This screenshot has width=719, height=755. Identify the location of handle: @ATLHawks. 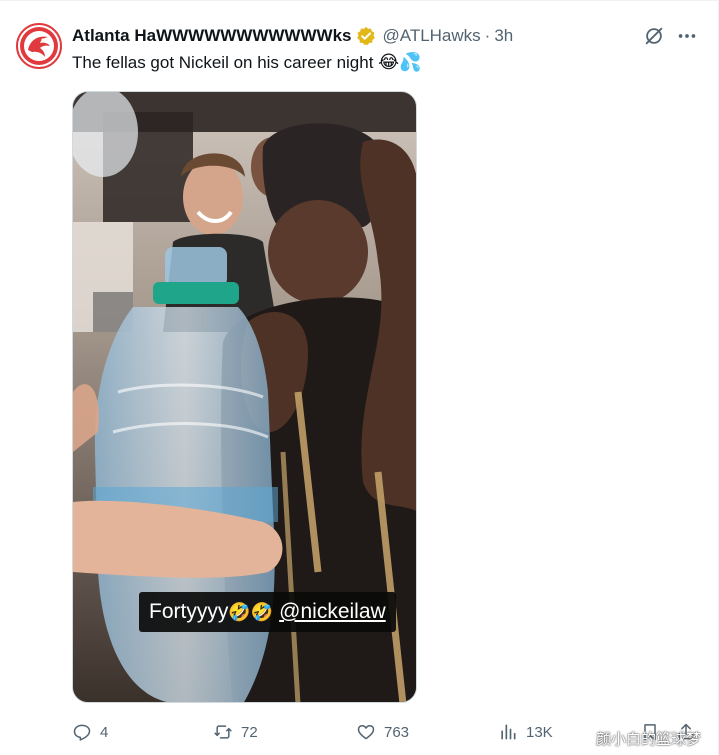
(431, 36).